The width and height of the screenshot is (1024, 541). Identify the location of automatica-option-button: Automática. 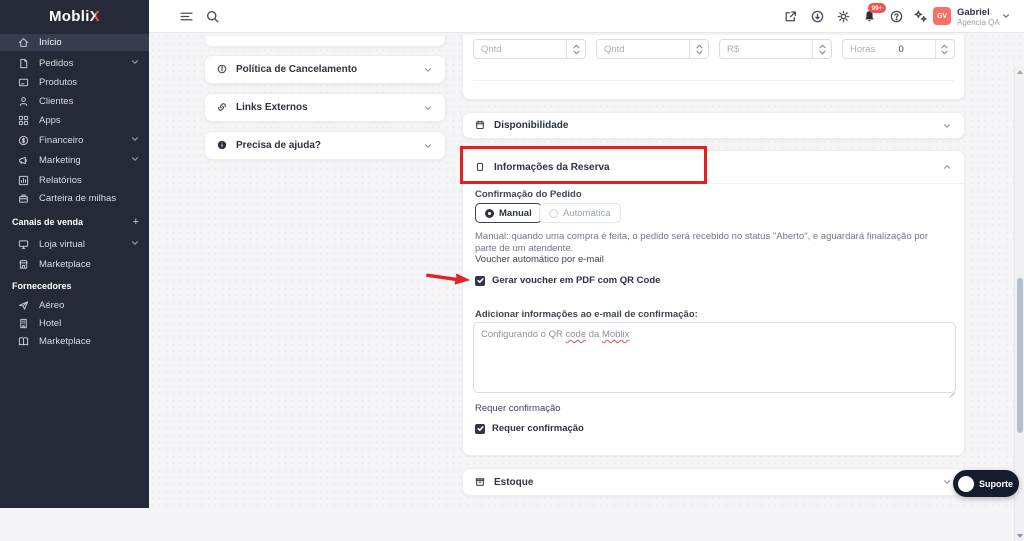
(580, 213).